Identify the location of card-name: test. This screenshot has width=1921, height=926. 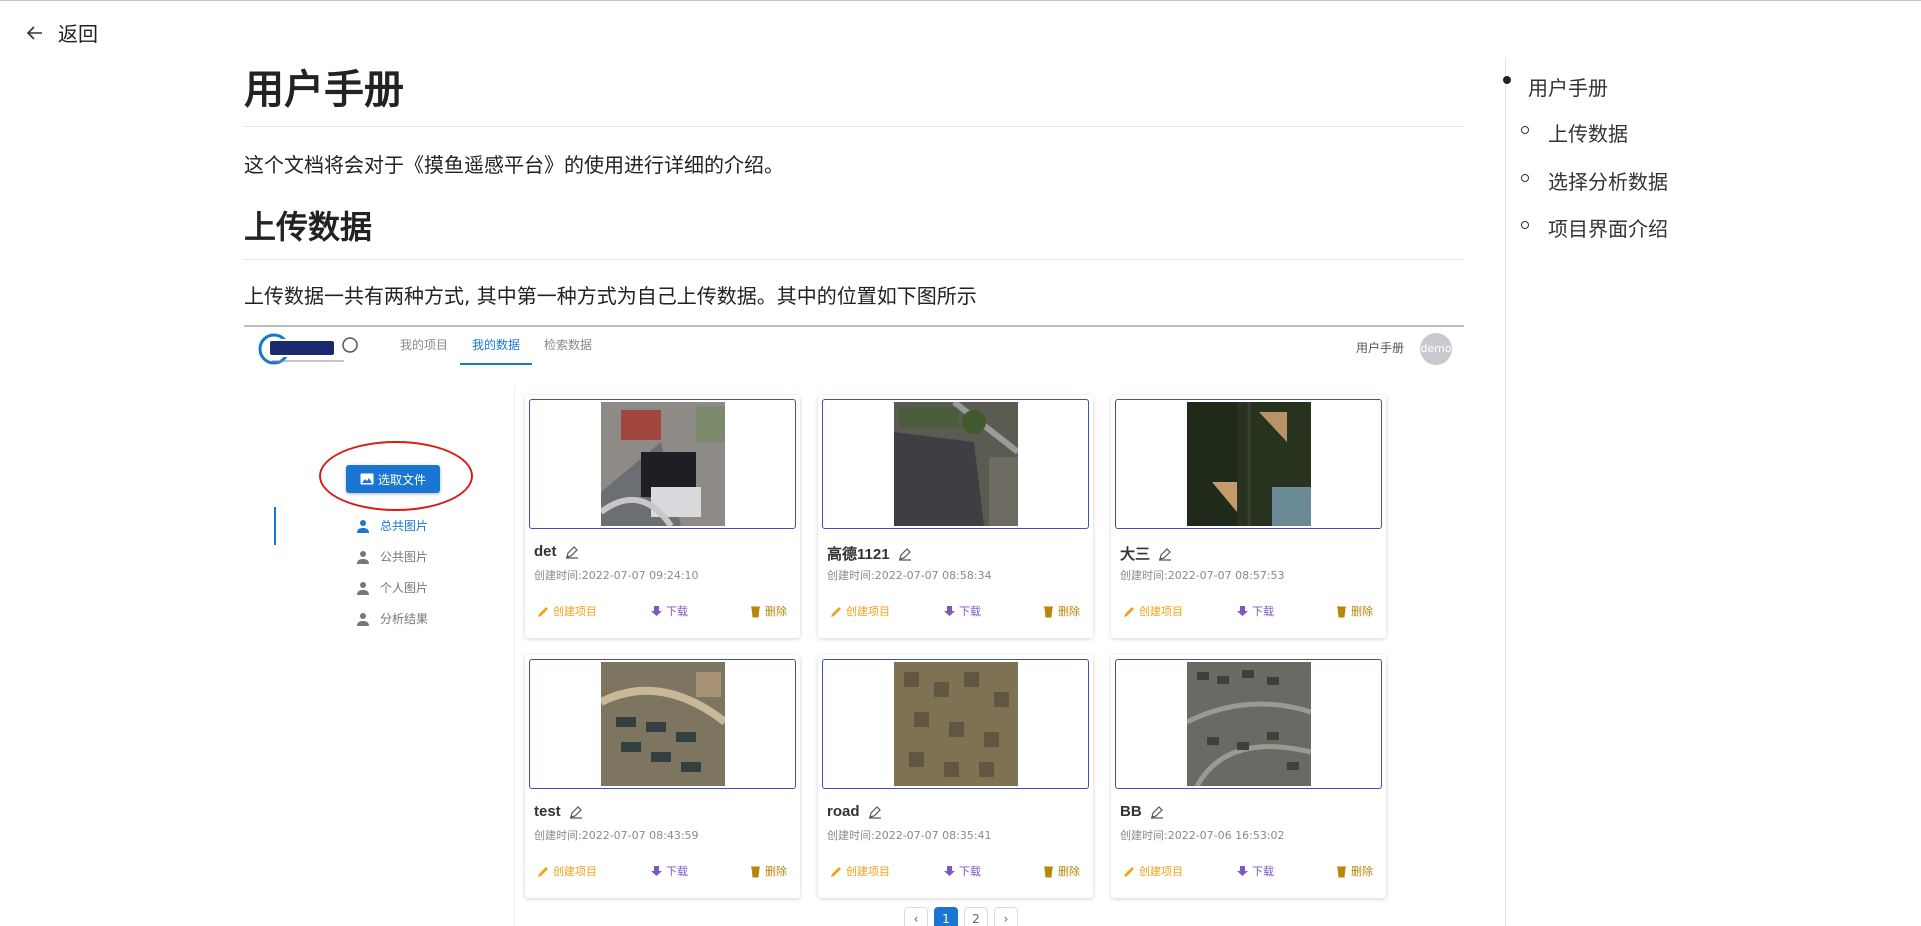
(547, 811).